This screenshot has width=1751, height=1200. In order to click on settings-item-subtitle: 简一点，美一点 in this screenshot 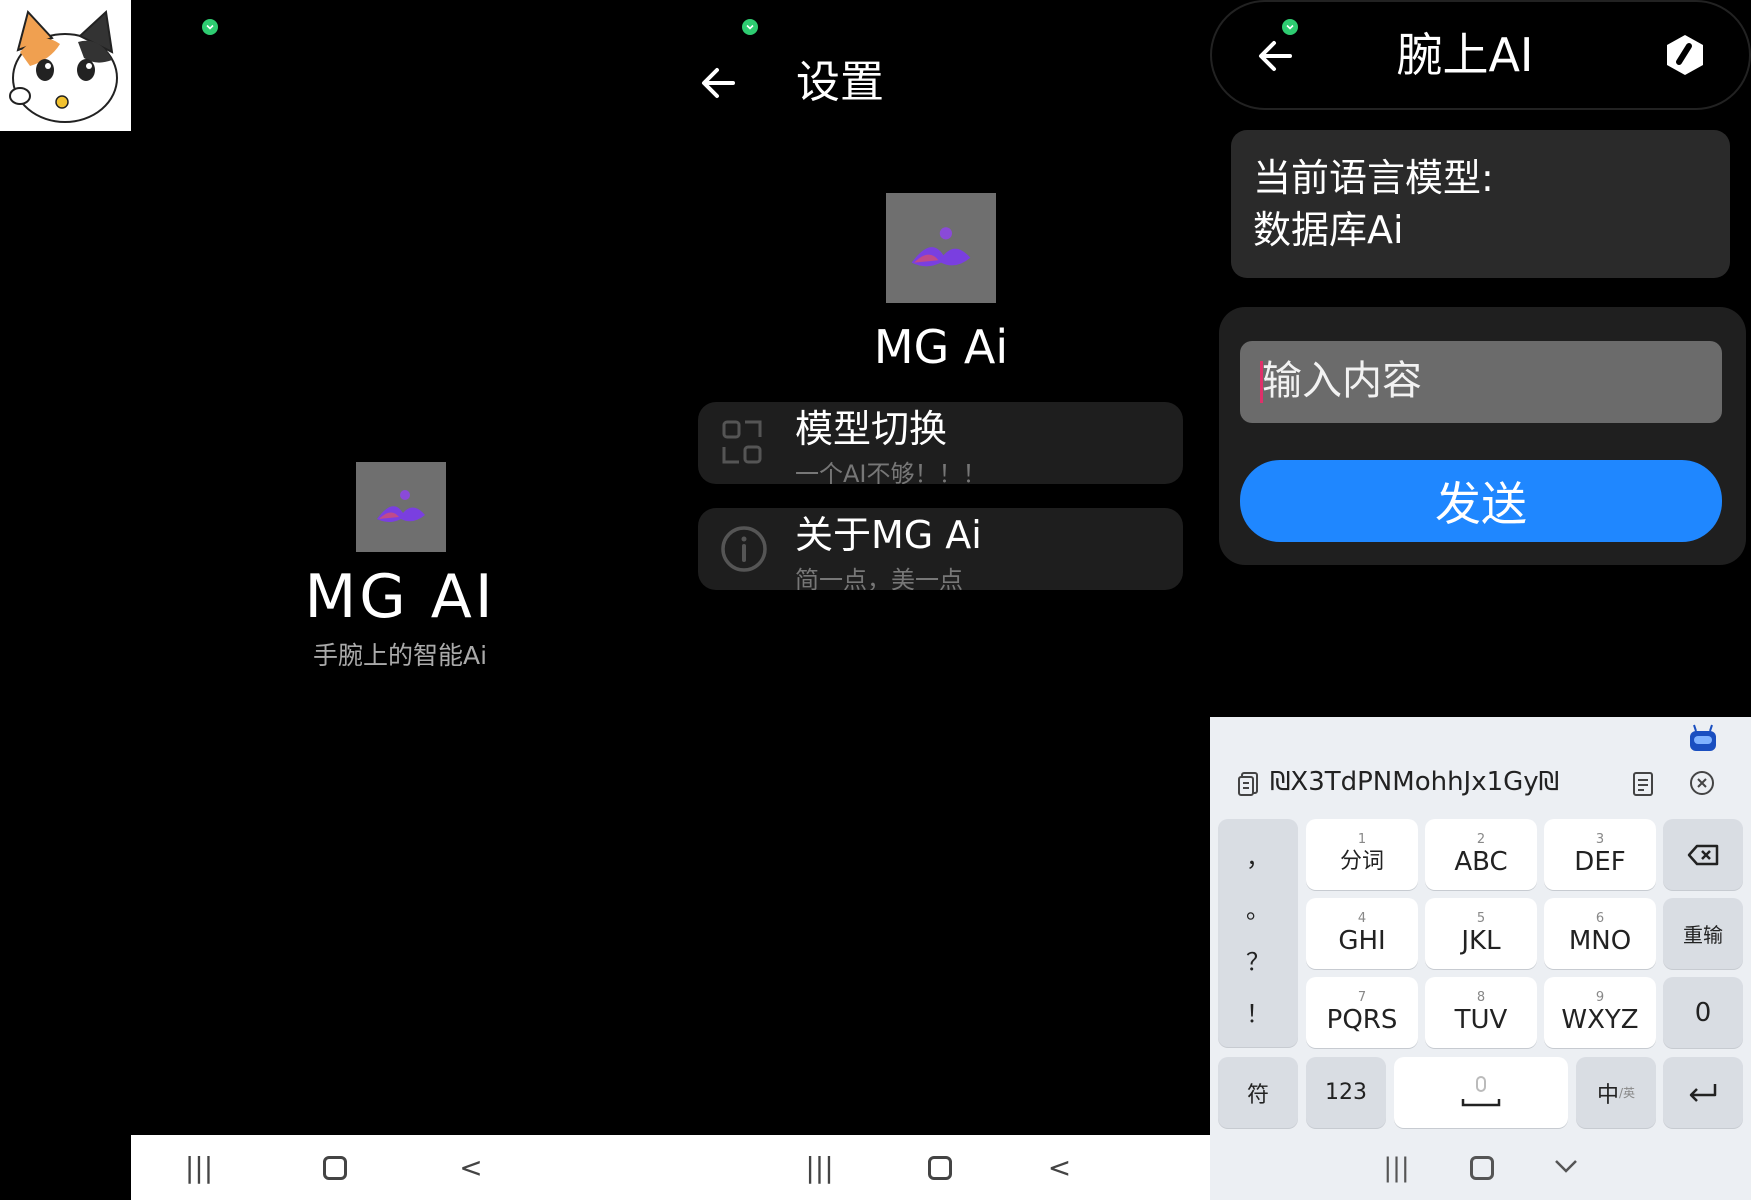, I will do `click(879, 578)`.